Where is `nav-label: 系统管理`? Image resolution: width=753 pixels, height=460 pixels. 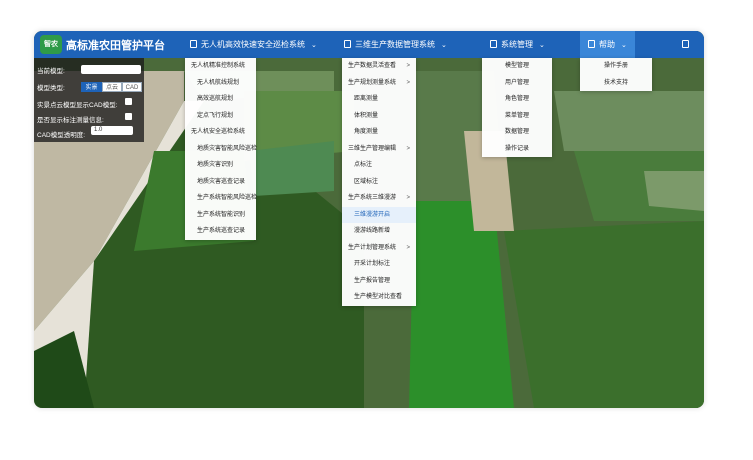
nav-label: 系统管理 is located at coordinates (517, 44).